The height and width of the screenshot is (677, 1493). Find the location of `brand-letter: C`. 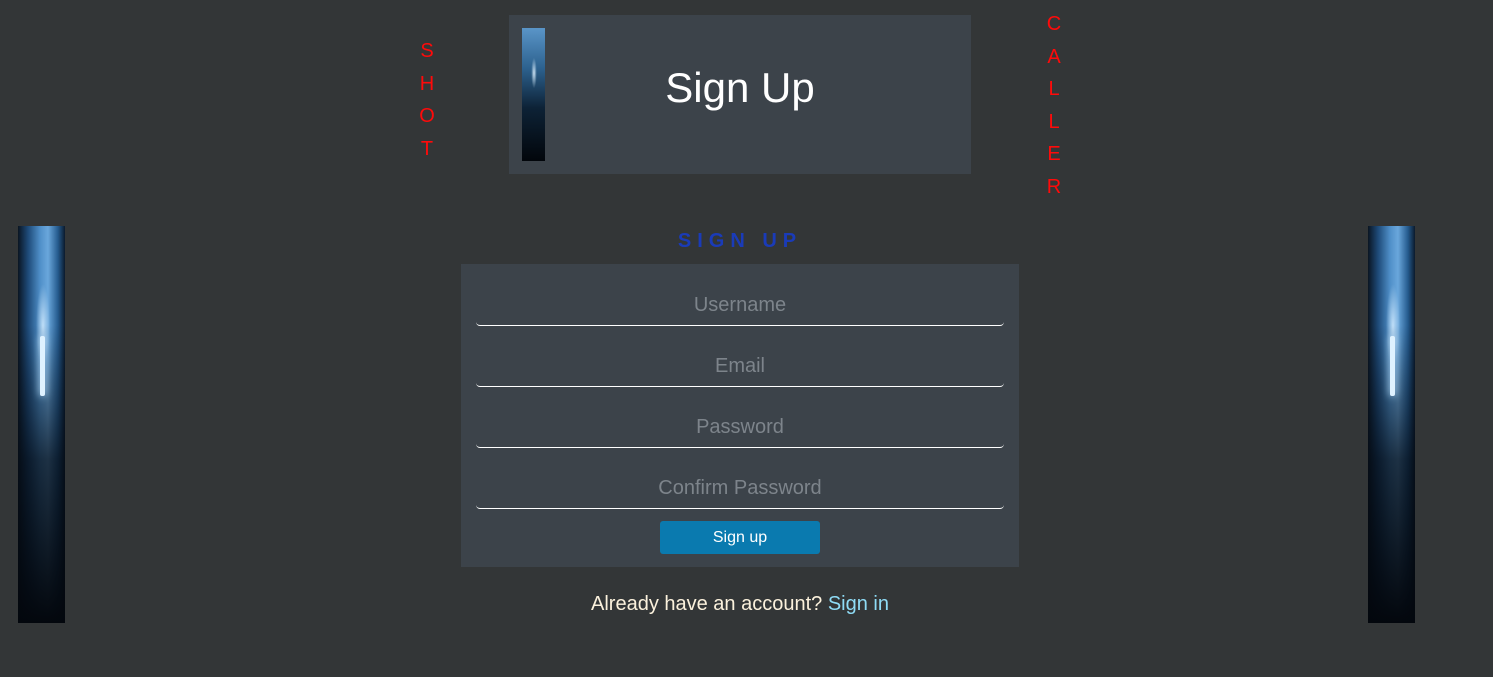

brand-letter: C is located at coordinates (1054, 24).